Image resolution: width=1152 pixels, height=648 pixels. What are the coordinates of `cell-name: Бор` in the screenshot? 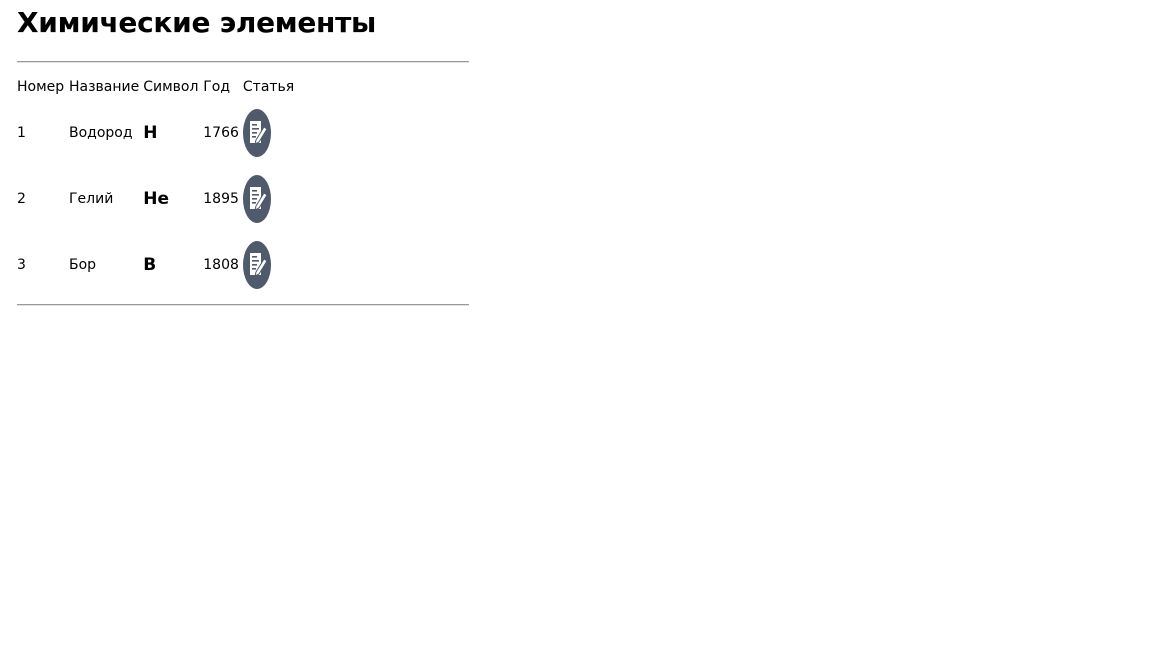 It's located at (83, 265).